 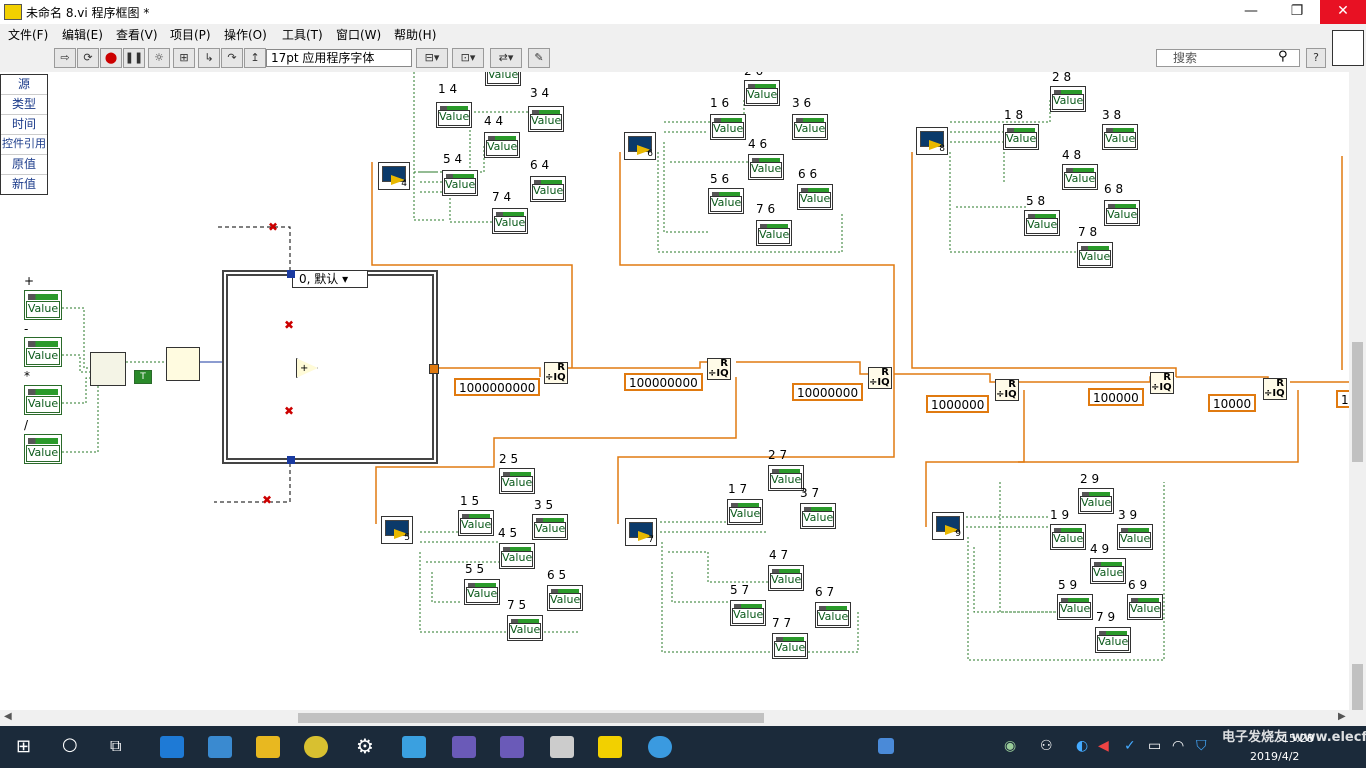 What do you see at coordinates (1103, 746) in the screenshot?
I see `volume-icon: ◀` at bounding box center [1103, 746].